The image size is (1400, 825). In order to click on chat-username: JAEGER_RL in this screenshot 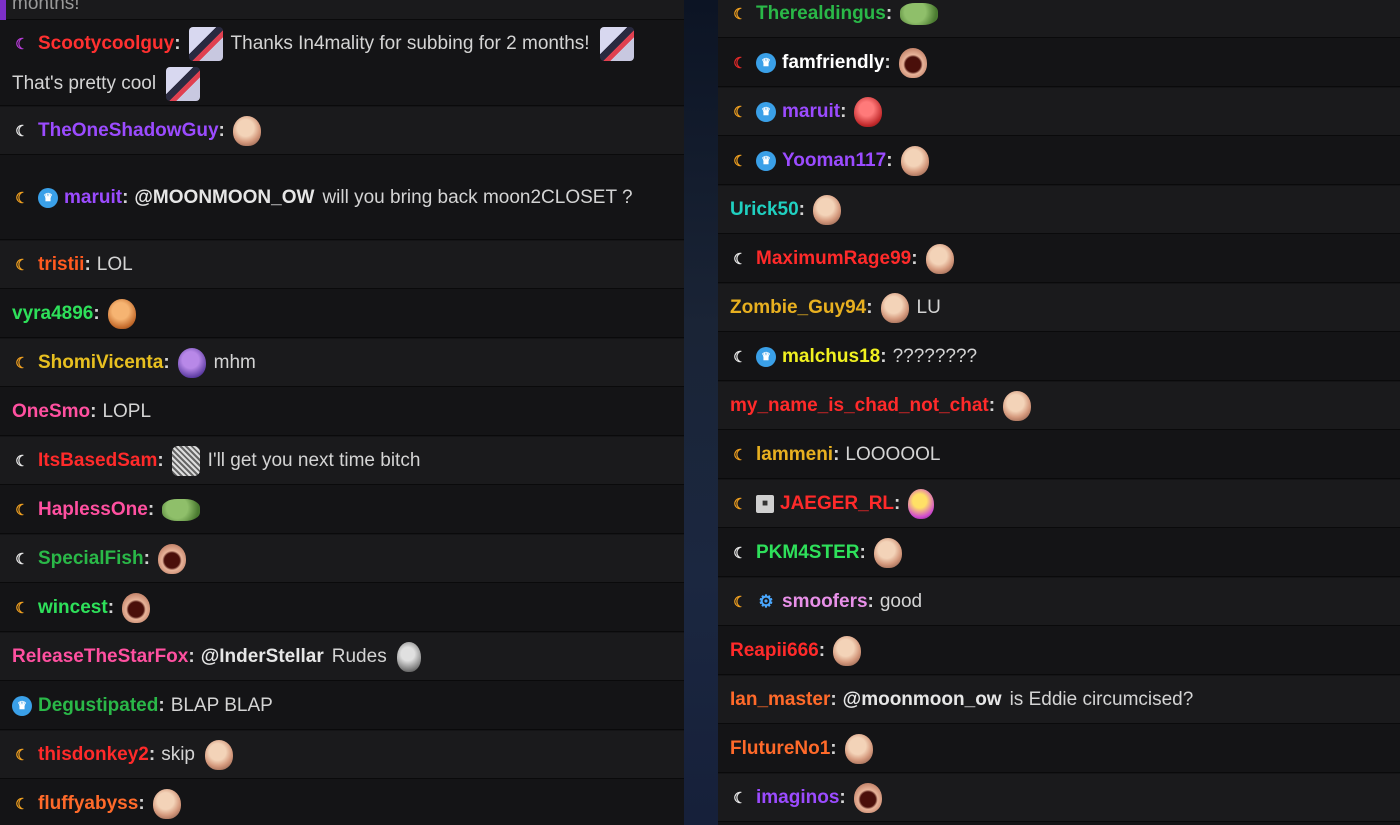, I will do `click(837, 504)`.